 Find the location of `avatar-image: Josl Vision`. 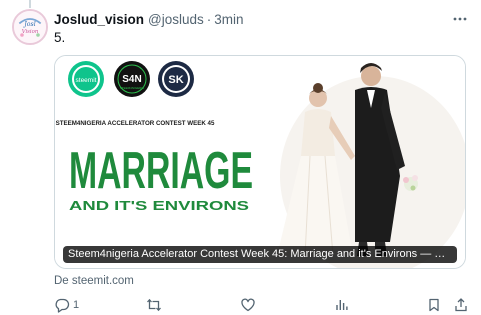

avatar-image: Josl Vision is located at coordinates (30, 27).